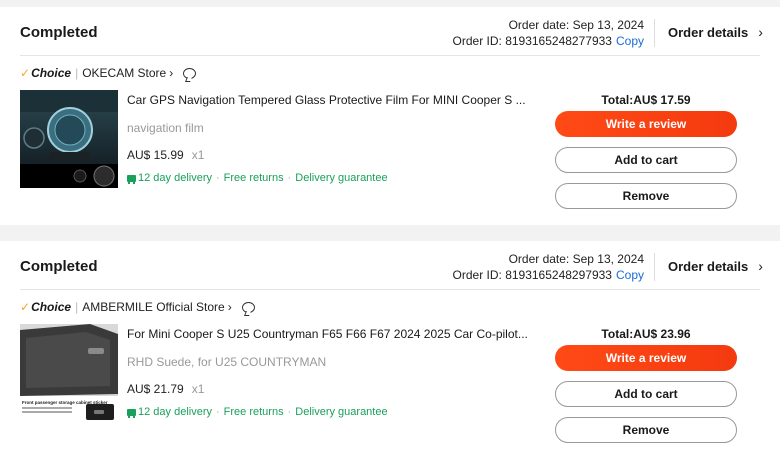  I want to click on store-row: ✓ Choice | OKECAM Store ›, so click(108, 73).